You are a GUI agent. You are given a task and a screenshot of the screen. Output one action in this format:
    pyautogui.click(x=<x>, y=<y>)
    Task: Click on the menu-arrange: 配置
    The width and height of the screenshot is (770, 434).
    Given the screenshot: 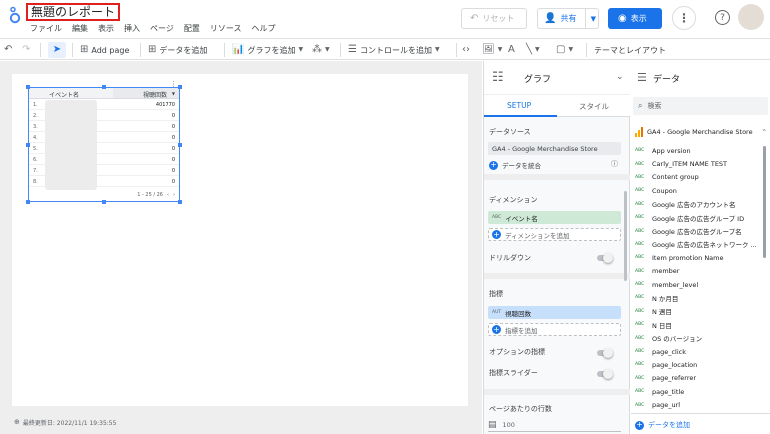 What is the action you would take?
    pyautogui.click(x=192, y=28)
    